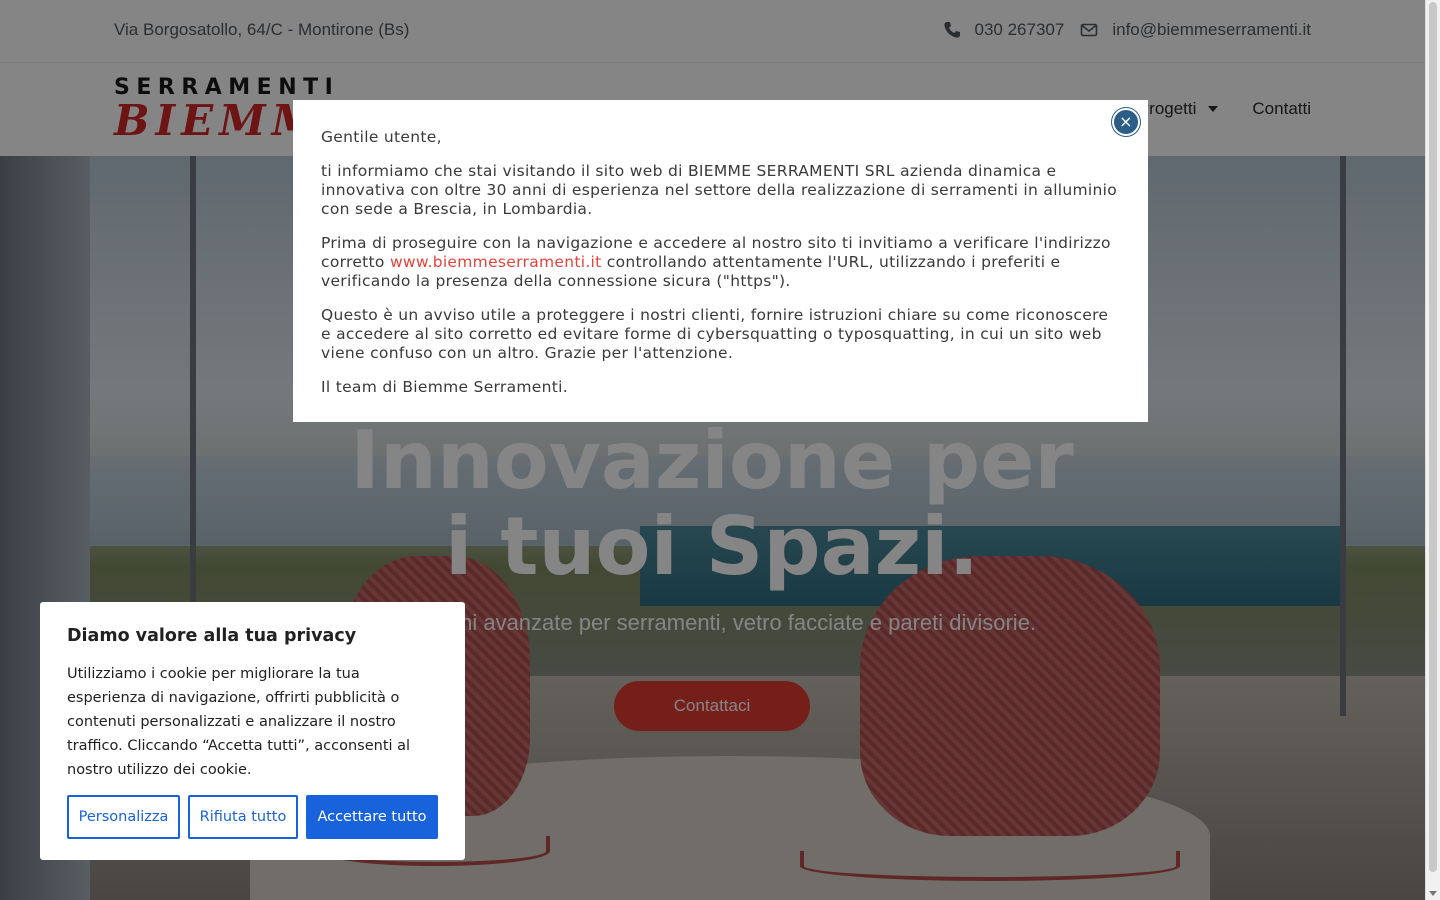 Image resolution: width=1440 pixels, height=900 pixels. Describe the element at coordinates (212, 636) in the screenshot. I see `cookie-title: Diamo valore alla tua privacy` at that location.